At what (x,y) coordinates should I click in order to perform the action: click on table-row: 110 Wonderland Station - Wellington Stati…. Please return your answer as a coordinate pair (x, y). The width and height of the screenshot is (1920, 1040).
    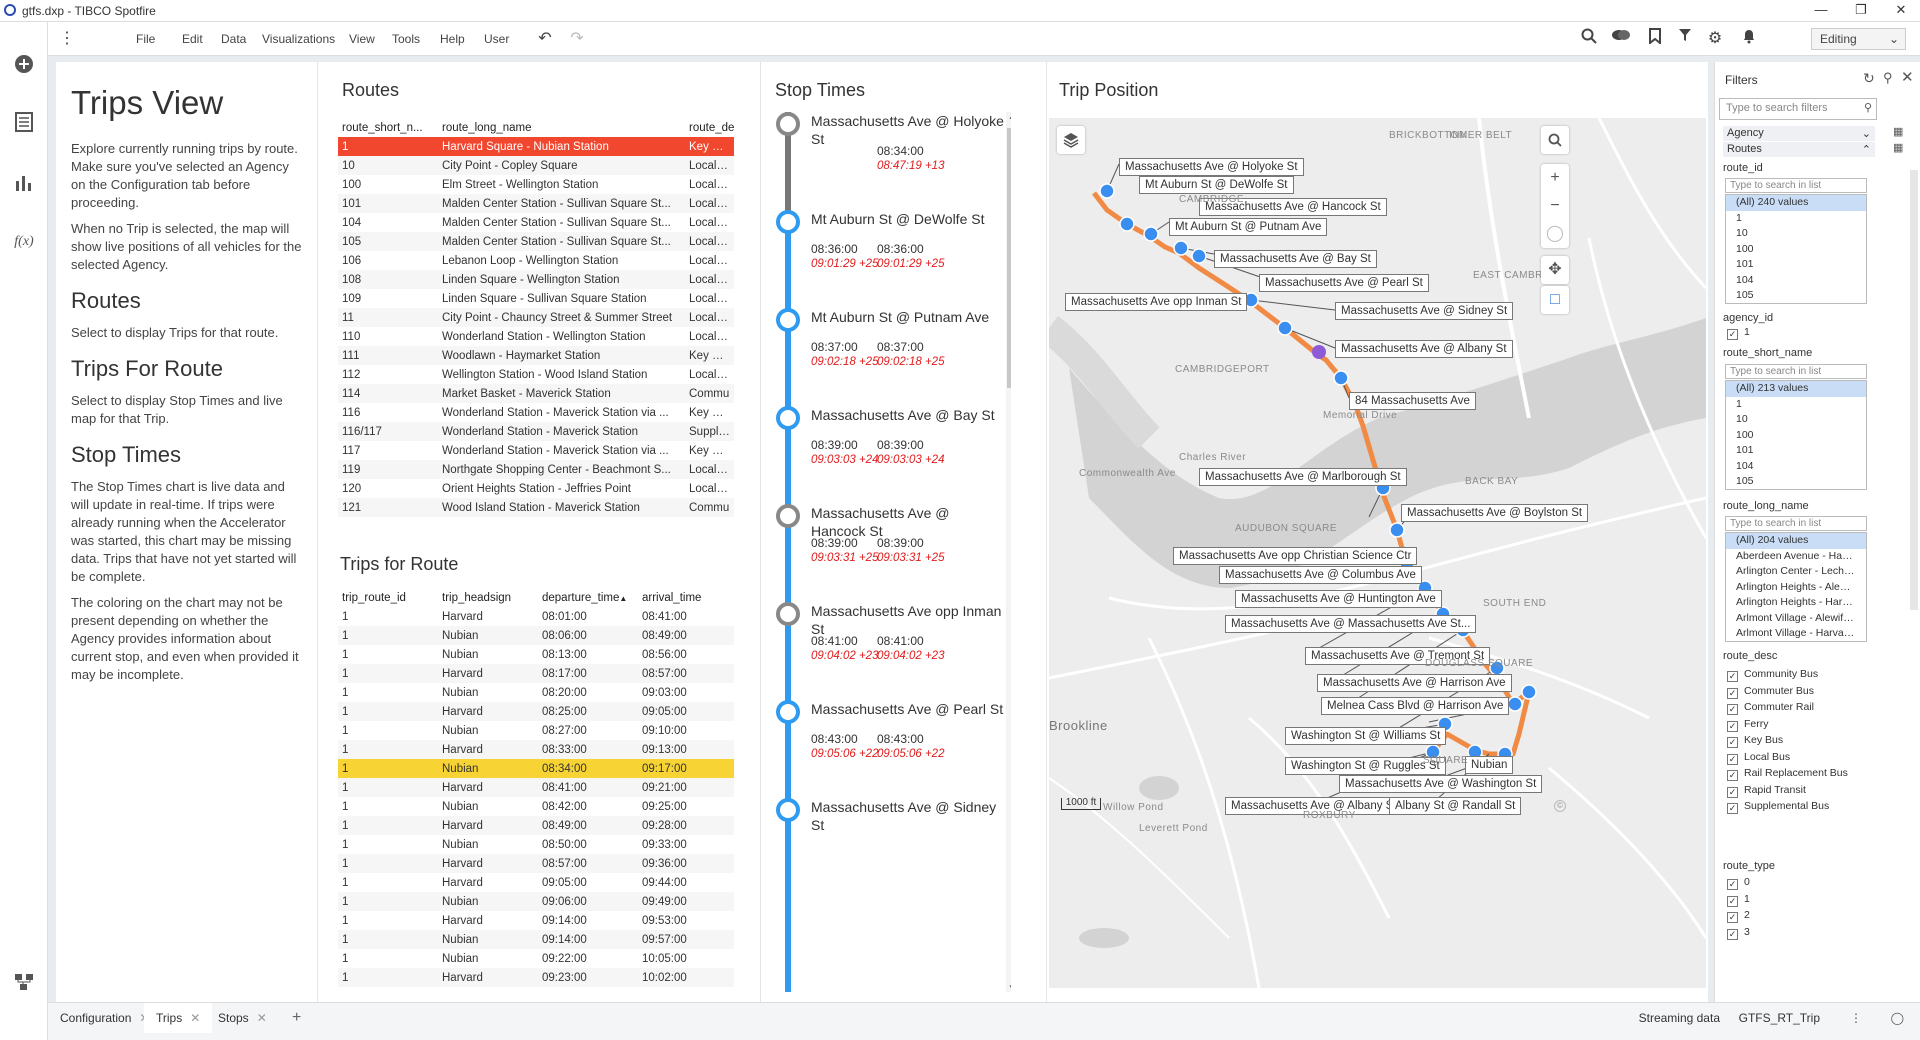
    Looking at the image, I should click on (536, 336).